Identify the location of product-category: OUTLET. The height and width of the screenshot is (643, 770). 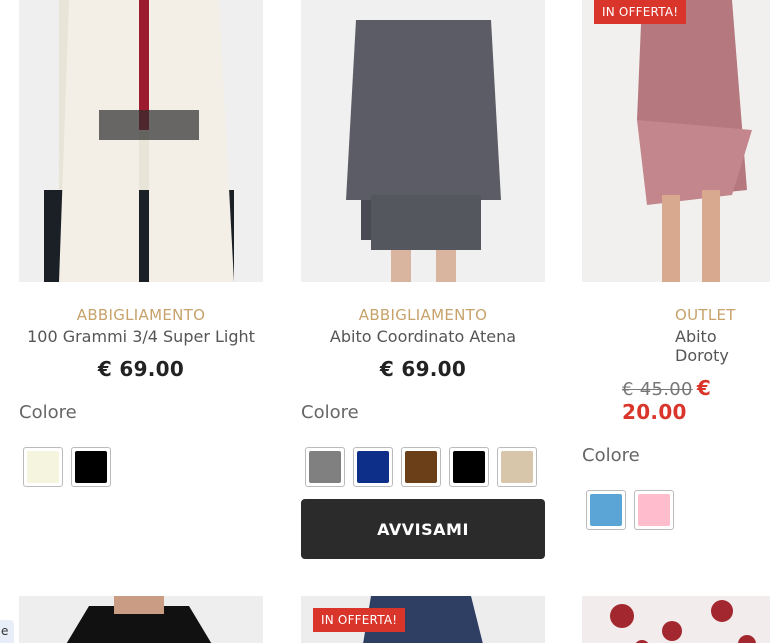
(676, 315).